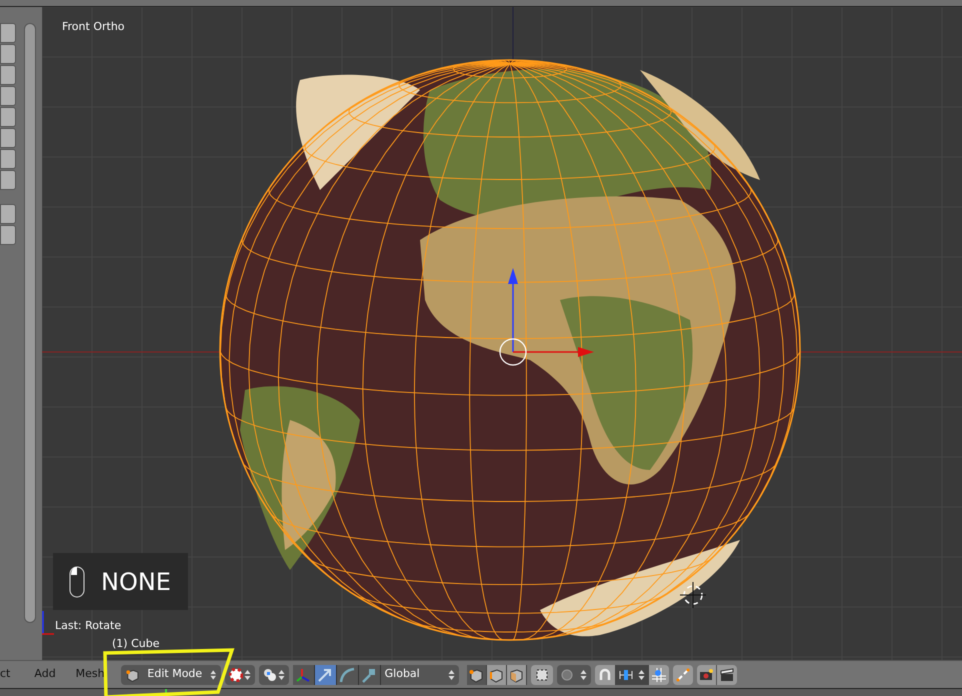 The height and width of the screenshot is (696, 962). What do you see at coordinates (269, 675) in the screenshot?
I see `spheres-icon` at bounding box center [269, 675].